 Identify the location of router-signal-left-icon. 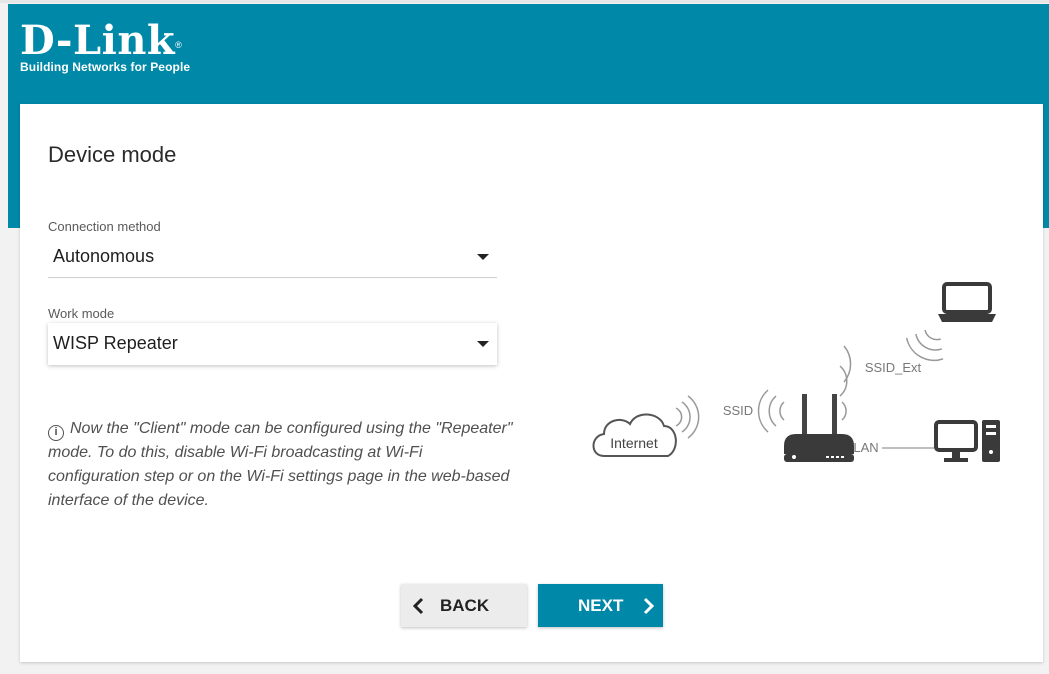
(771, 411).